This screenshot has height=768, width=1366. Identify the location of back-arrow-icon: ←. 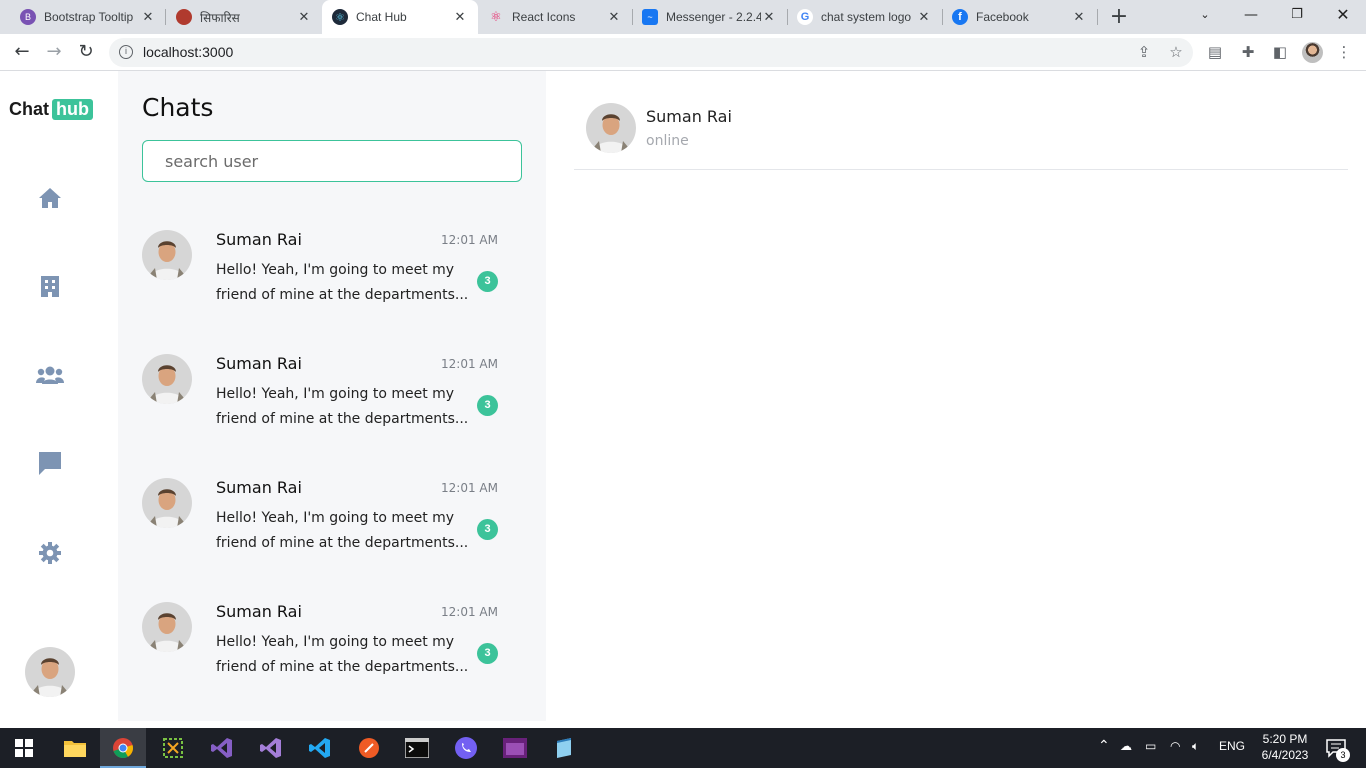
(22, 52).